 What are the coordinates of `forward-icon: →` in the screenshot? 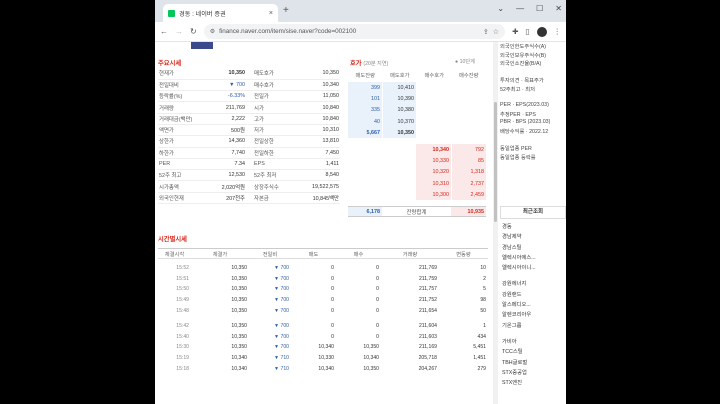 It's located at (179, 31).